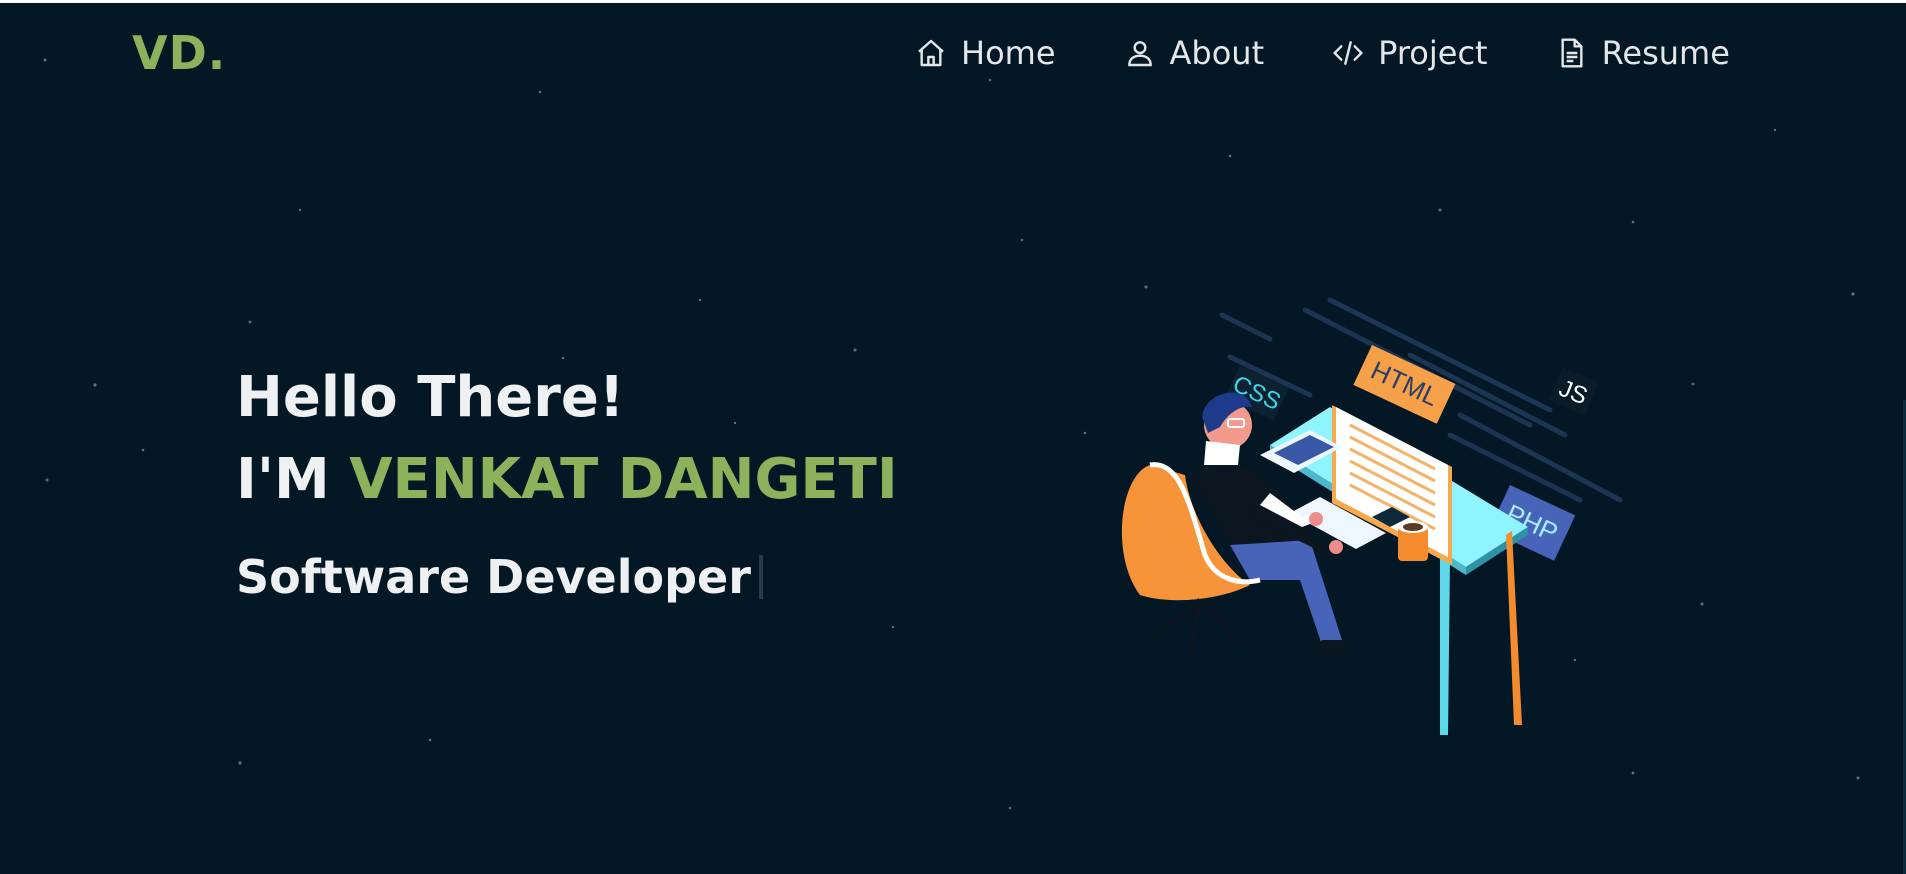  What do you see at coordinates (760, 577) in the screenshot?
I see `typing-cursor` at bounding box center [760, 577].